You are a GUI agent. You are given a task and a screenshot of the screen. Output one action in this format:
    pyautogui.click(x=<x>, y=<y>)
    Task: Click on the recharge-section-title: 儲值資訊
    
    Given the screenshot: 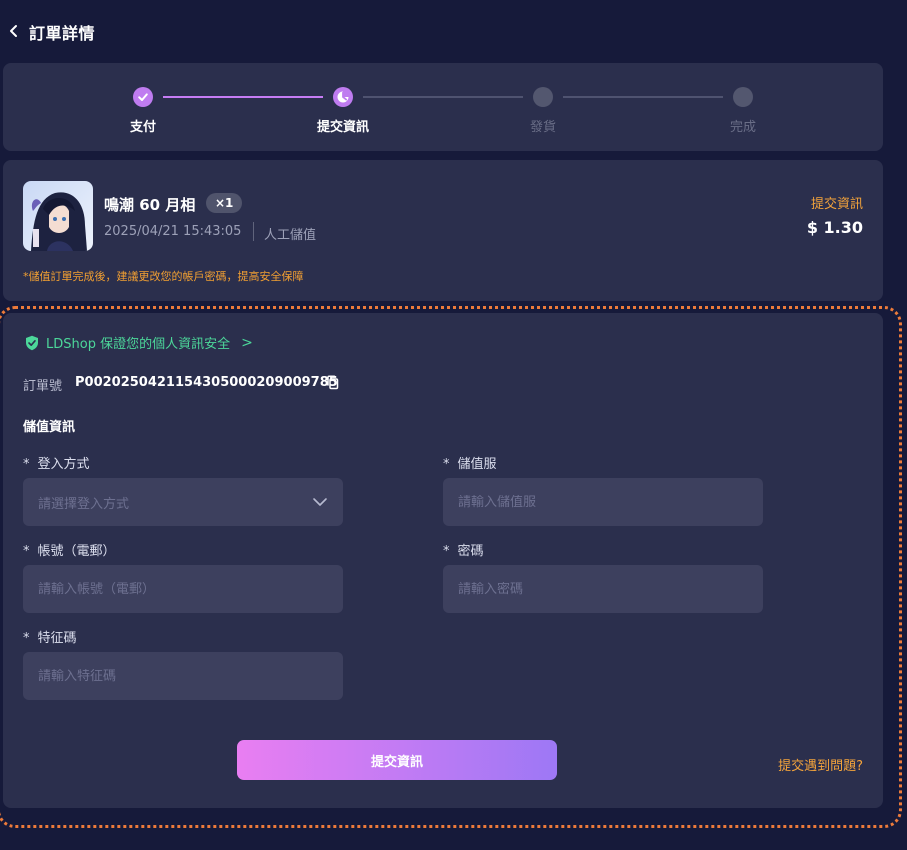 What is the action you would take?
    pyautogui.click(x=49, y=427)
    